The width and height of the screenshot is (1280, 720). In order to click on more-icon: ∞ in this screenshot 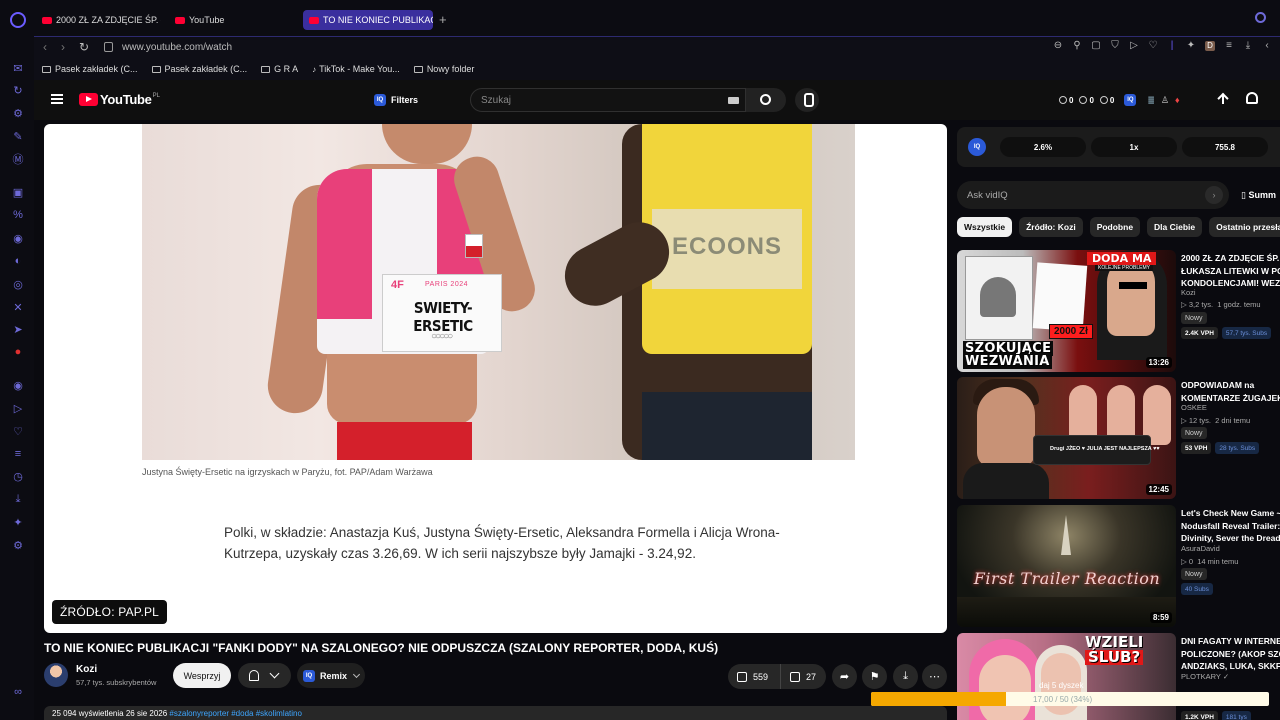, I will do `click(18, 692)`.